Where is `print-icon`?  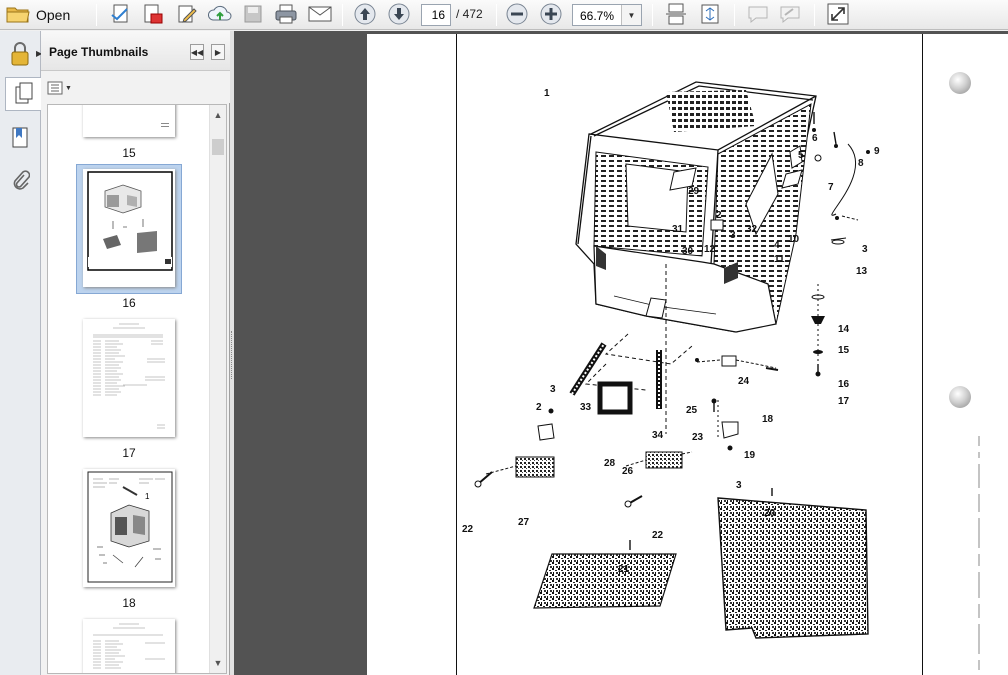
print-icon is located at coordinates (286, 15).